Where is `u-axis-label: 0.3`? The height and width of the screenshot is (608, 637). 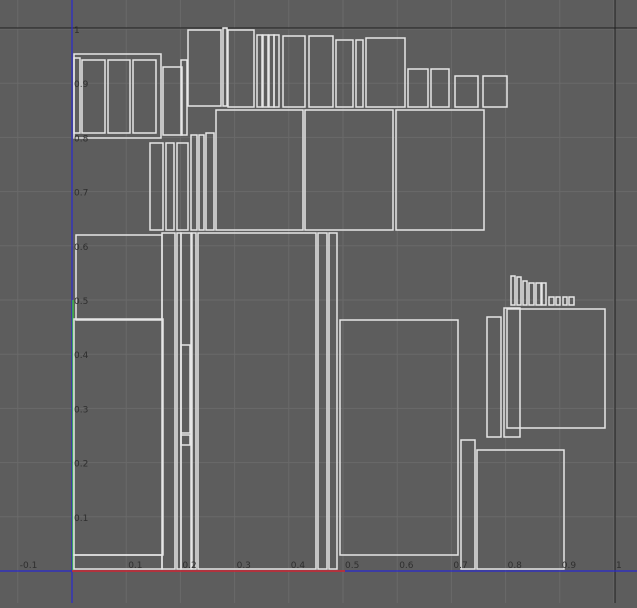 u-axis-label: 0.3 is located at coordinates (244, 566).